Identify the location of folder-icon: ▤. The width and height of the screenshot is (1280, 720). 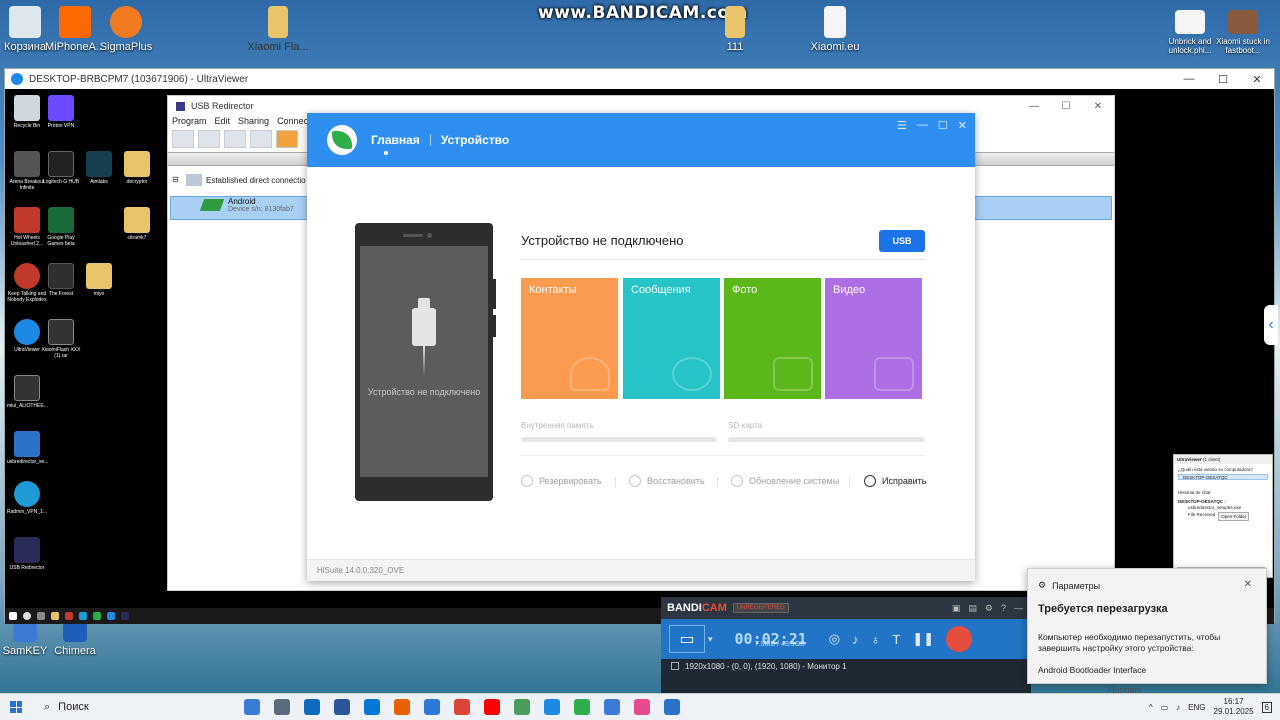
(972, 608).